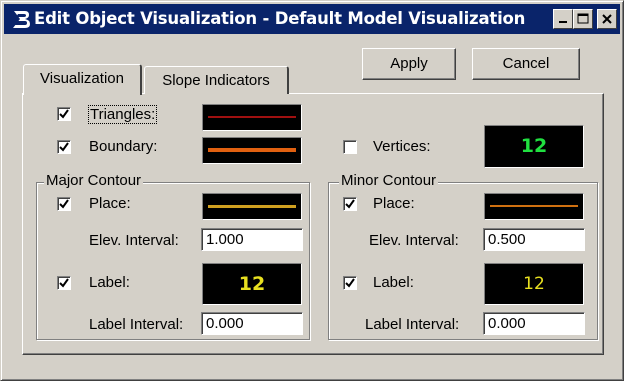  I want to click on triangles-line-sample, so click(252, 117).